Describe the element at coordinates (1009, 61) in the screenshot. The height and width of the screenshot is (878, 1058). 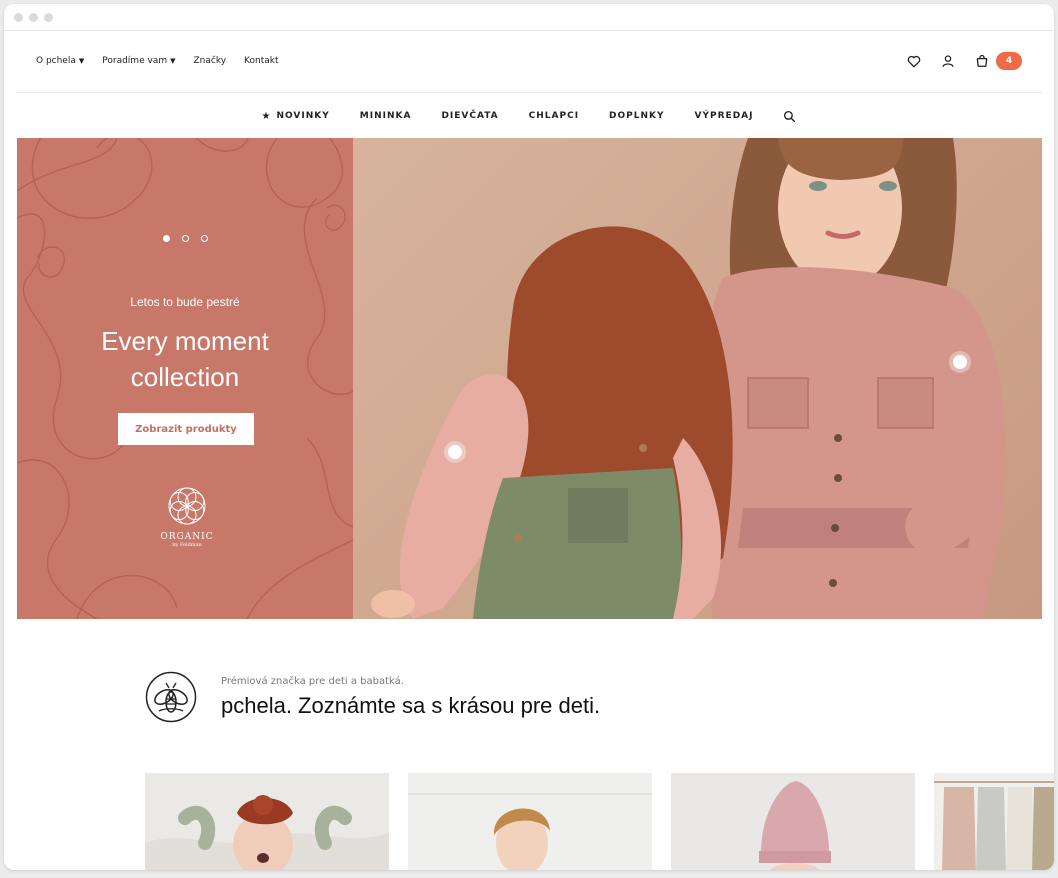
I see `cart-count-badge: 4` at that location.